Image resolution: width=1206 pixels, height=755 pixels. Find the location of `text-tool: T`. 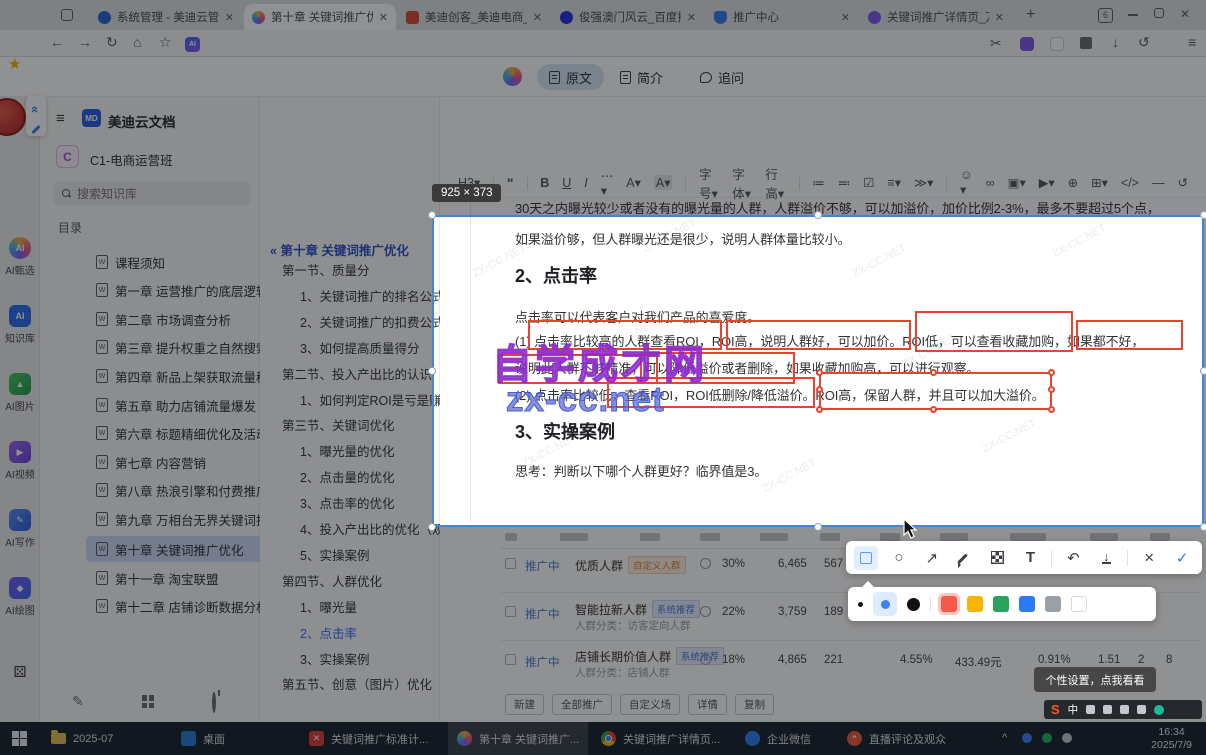

text-tool: T is located at coordinates (1031, 558).